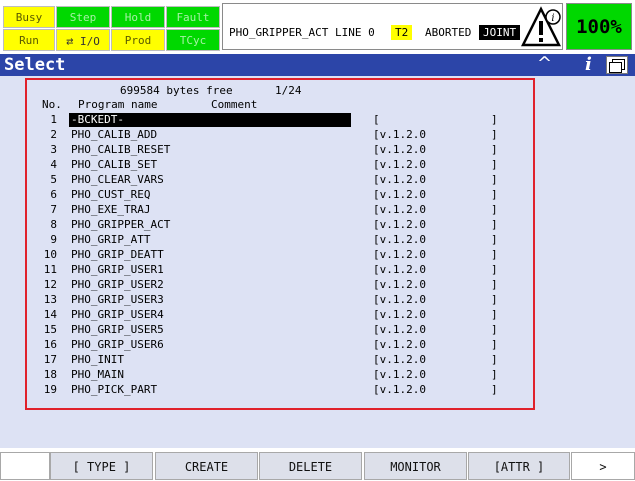  What do you see at coordinates (280, 225) in the screenshot?
I see `program-row: 8 PHO_GRIPPER_ACT [v.1.2.0]` at bounding box center [280, 225].